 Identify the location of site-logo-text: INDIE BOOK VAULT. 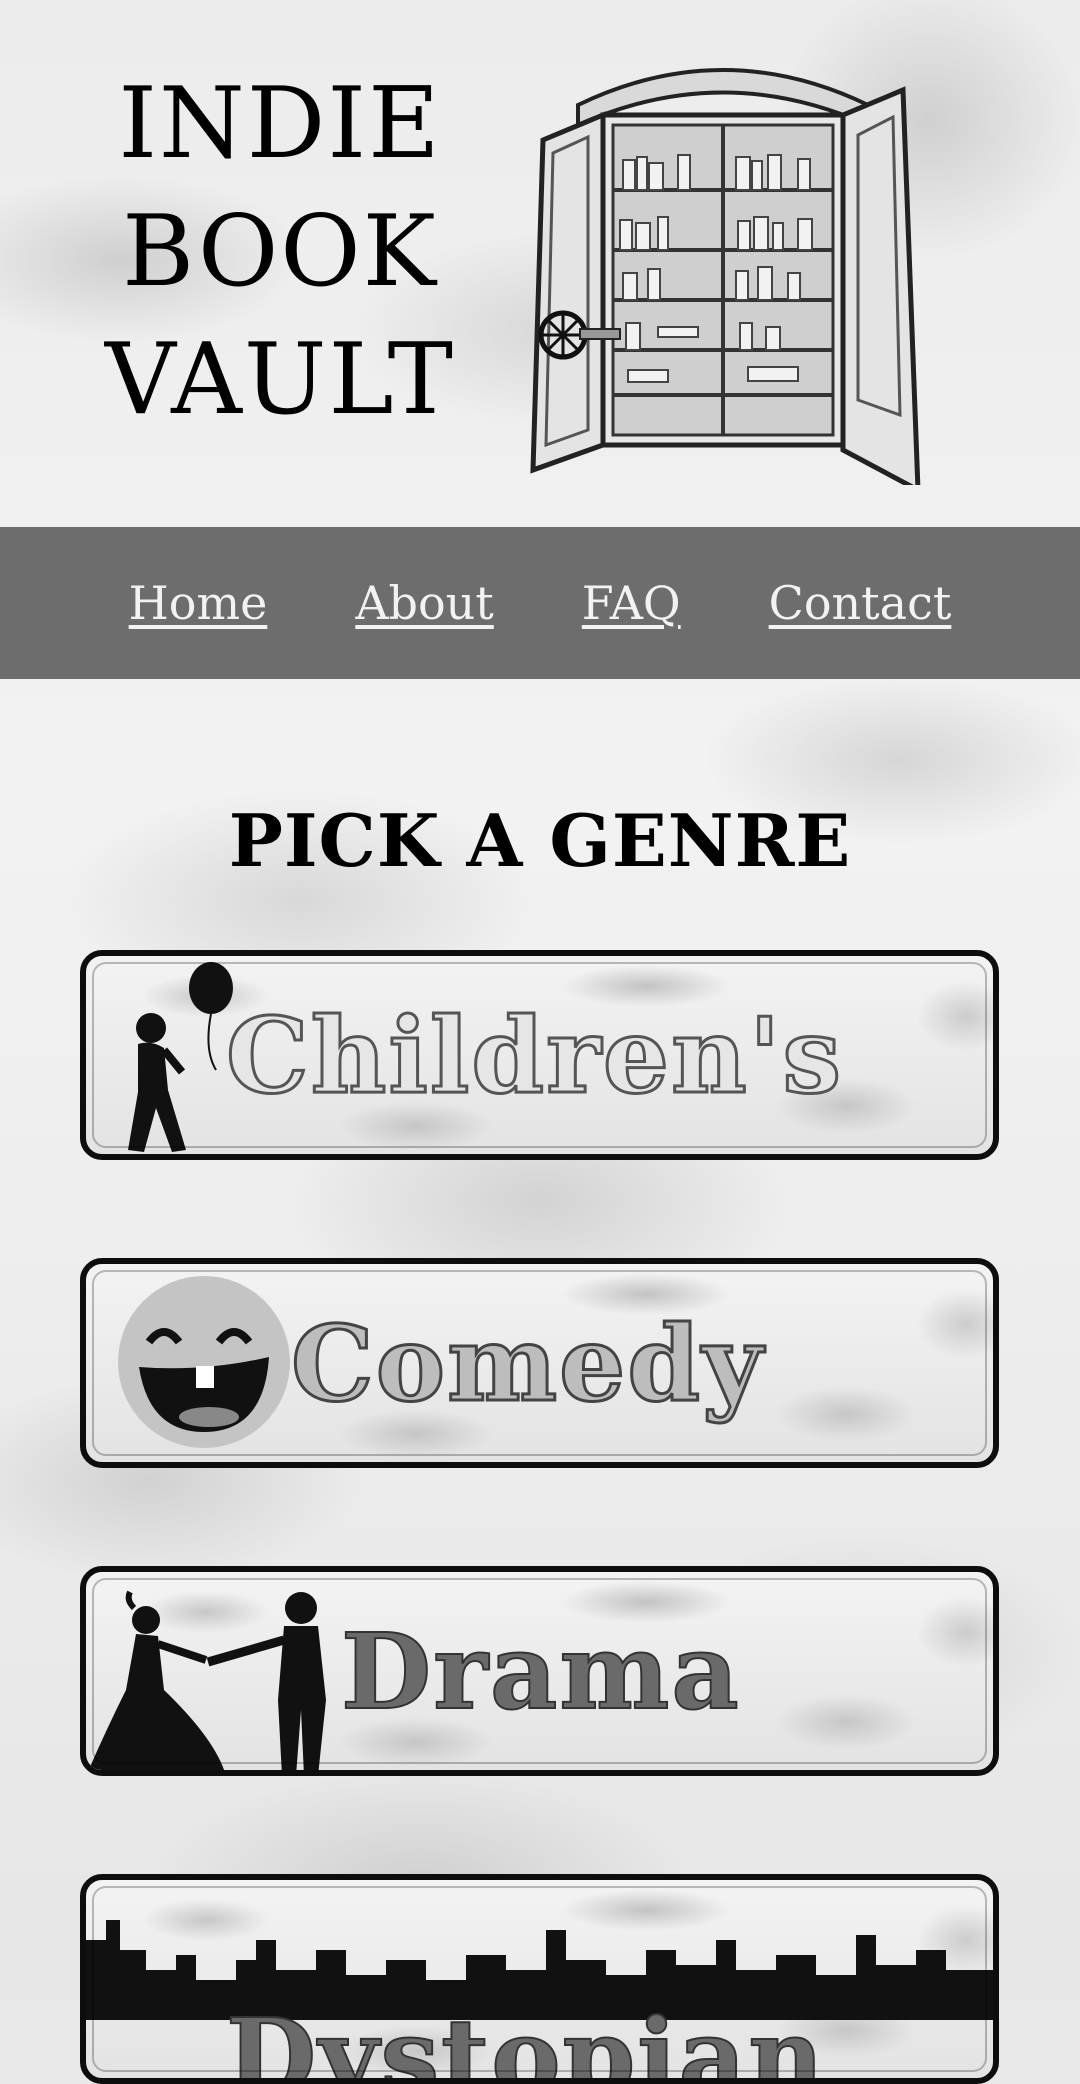
(280, 252).